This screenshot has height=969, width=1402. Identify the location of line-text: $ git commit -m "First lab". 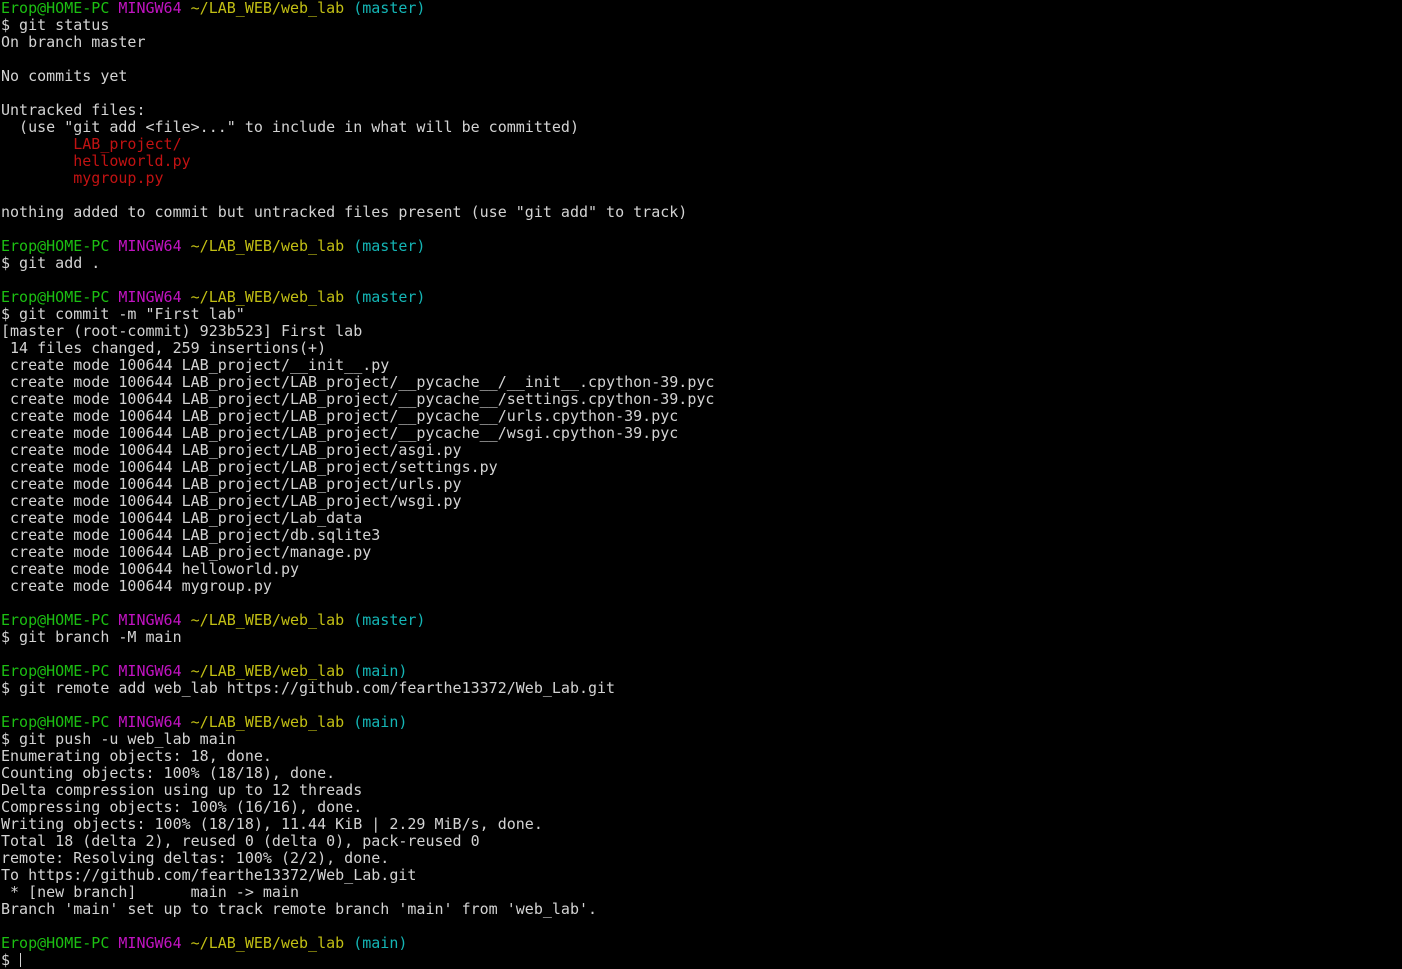
(123, 314).